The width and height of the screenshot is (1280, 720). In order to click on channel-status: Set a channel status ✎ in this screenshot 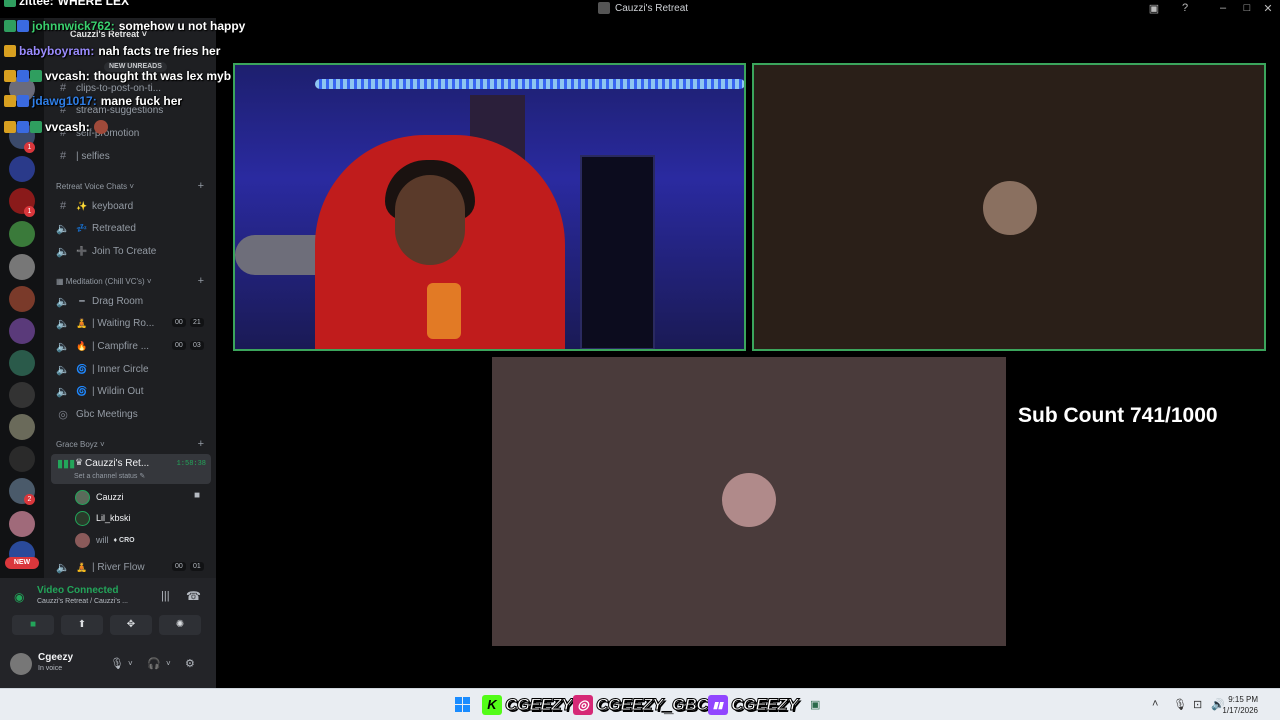, I will do `click(109, 476)`.